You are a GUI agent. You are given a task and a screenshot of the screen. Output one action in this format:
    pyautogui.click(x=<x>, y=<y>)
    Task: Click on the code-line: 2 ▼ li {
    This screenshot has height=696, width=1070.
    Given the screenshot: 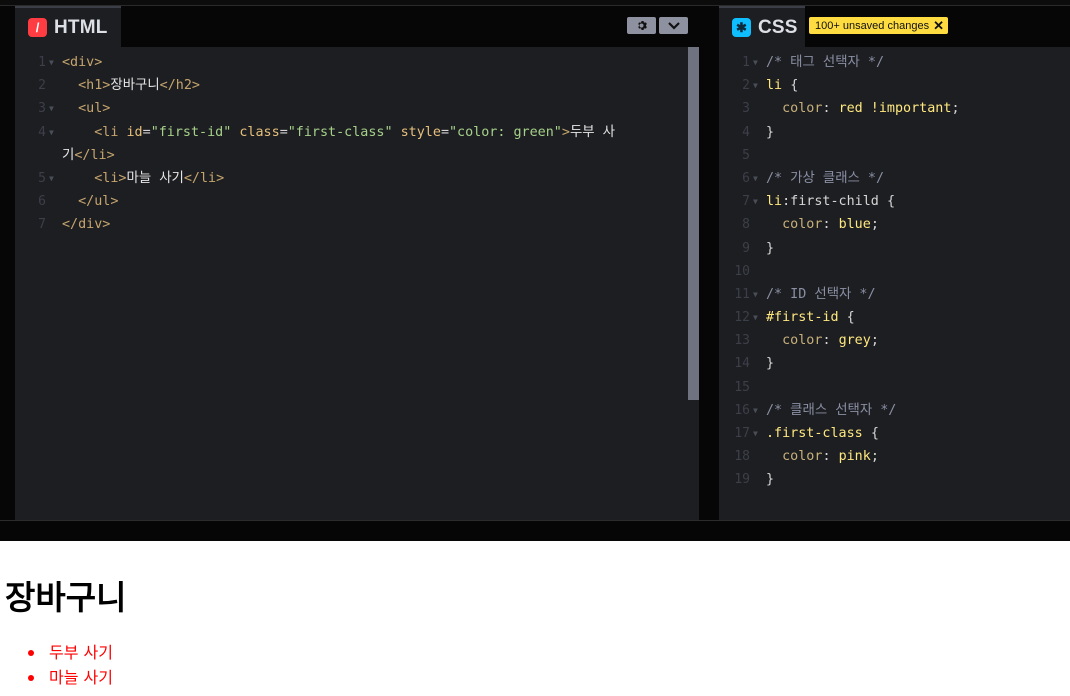 What is the action you would take?
    pyautogui.click(x=770, y=86)
    